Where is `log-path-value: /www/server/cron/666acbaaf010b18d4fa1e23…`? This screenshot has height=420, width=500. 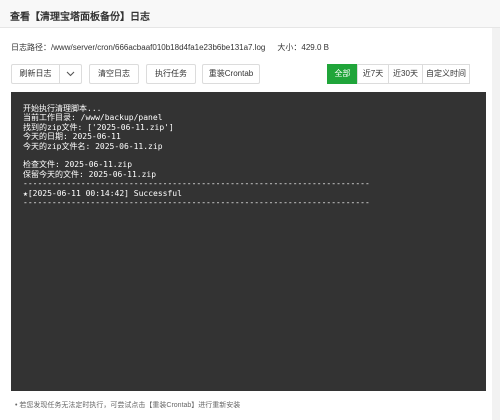 log-path-value: /www/server/cron/666acbaaf010b18d4fa1e23… is located at coordinates (158, 47).